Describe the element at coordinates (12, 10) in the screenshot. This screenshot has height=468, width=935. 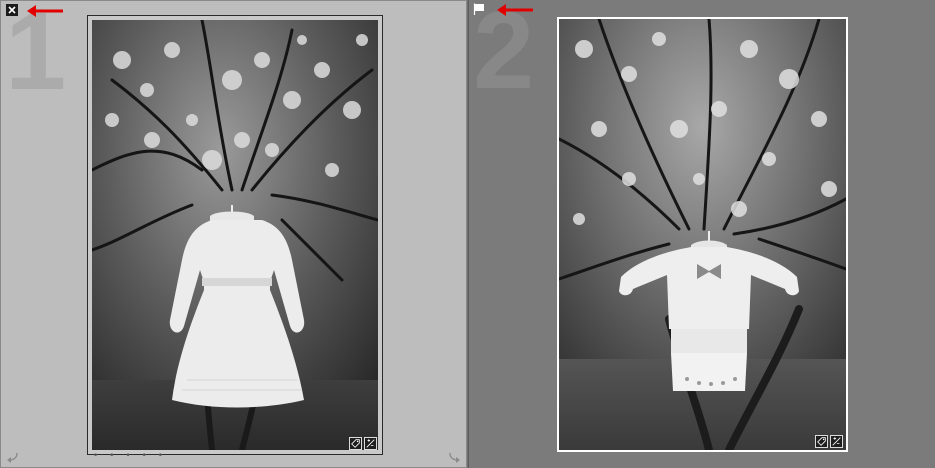
I see `rejected-flag-icon` at that location.